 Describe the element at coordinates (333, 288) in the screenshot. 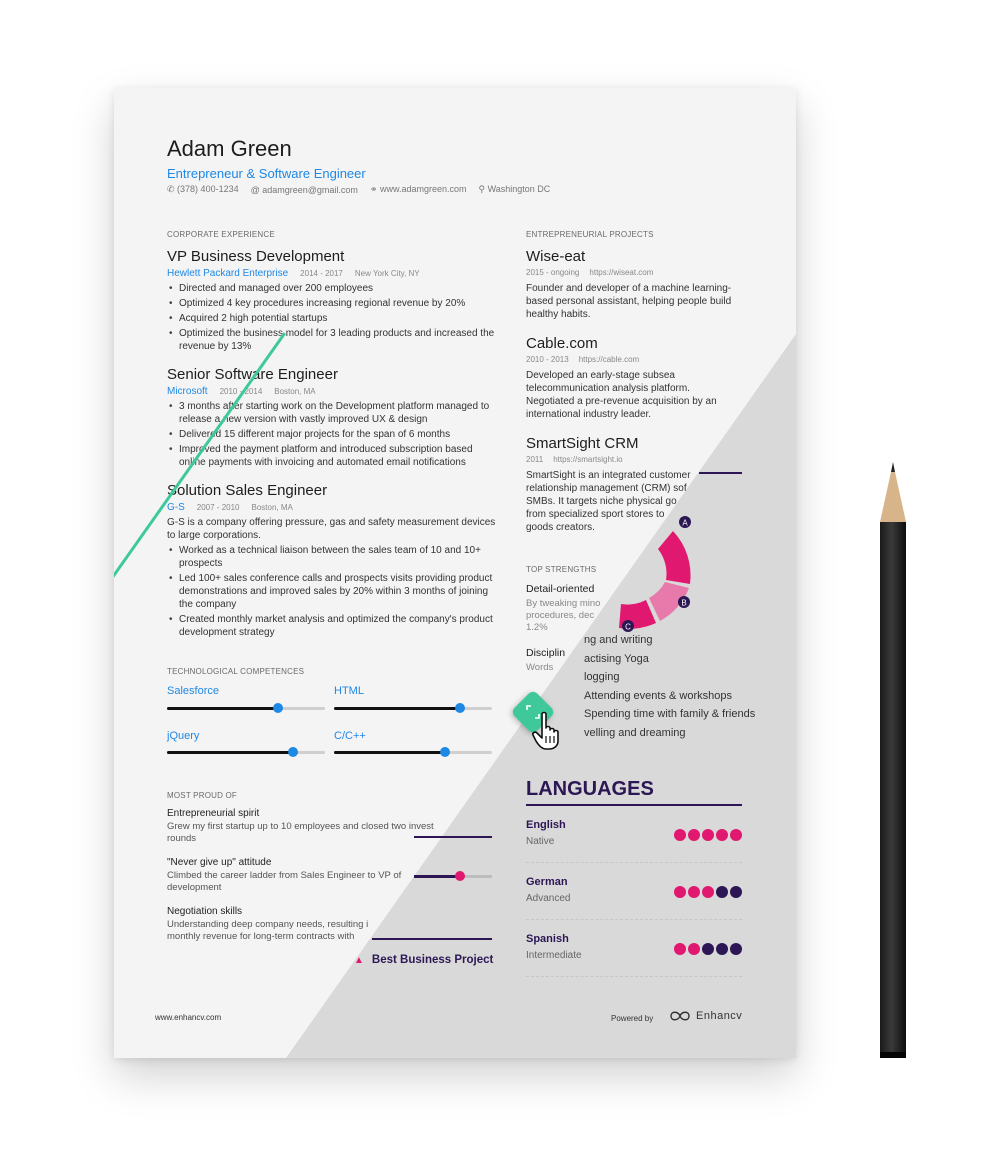

I see `bullet-item: Directed and managed over 200 employees` at that location.